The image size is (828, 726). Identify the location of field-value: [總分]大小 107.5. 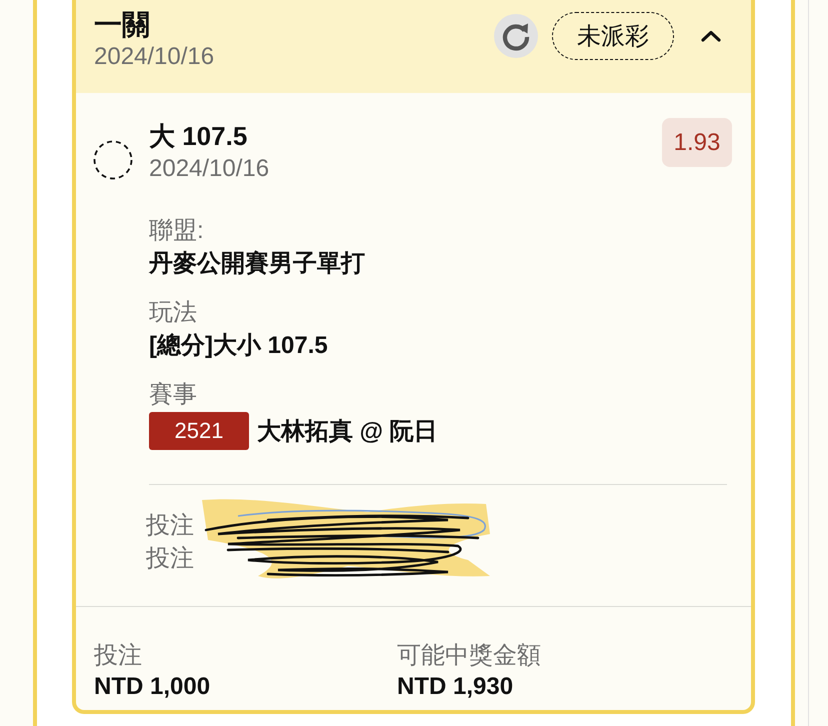
(239, 346).